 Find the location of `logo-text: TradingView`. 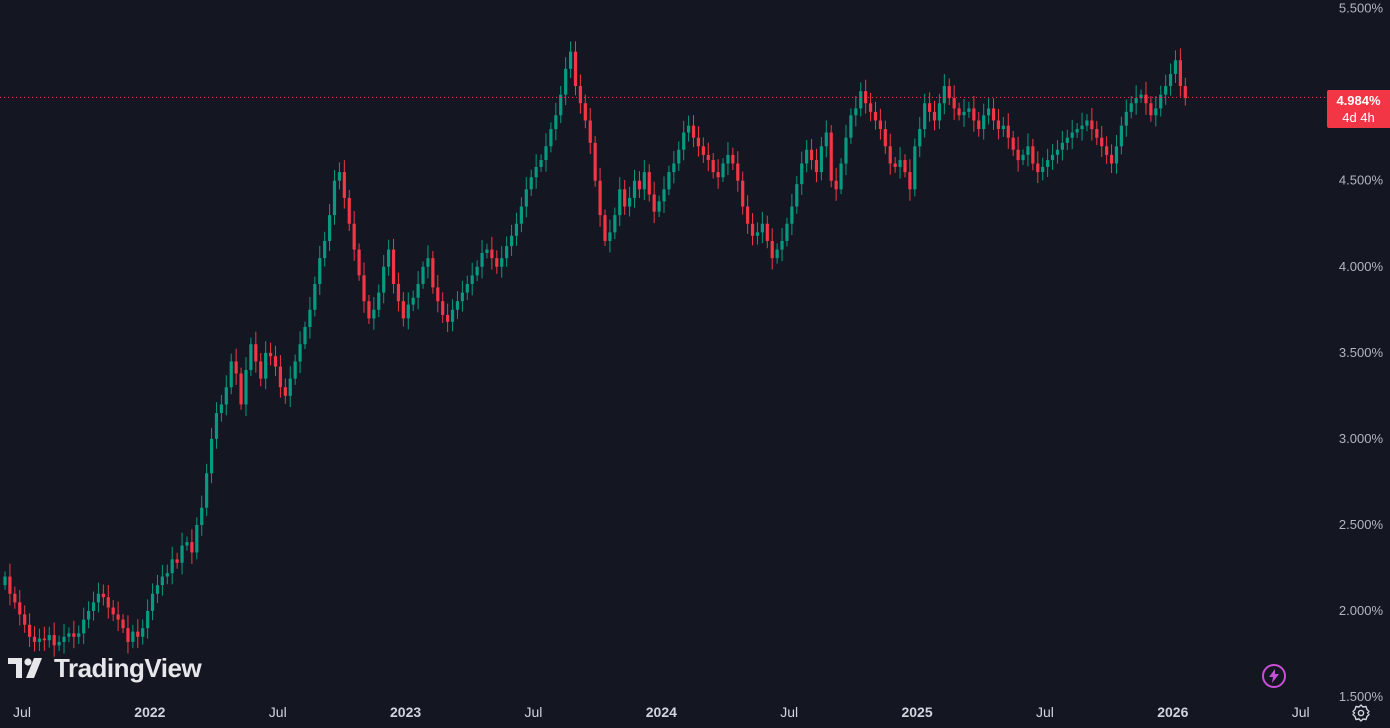

logo-text: TradingView is located at coordinates (128, 667).